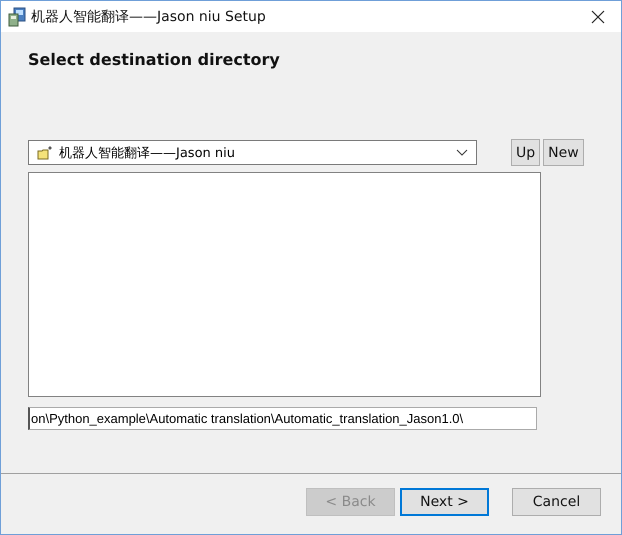 This screenshot has height=535, width=622. I want to click on wizard-button: Cancel, so click(556, 502).